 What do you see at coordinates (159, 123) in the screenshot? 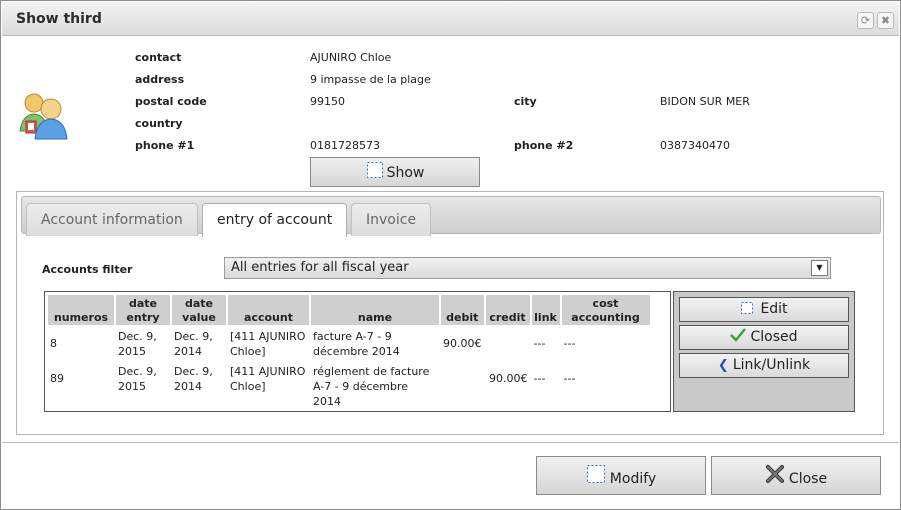
I see `country-label: country` at bounding box center [159, 123].